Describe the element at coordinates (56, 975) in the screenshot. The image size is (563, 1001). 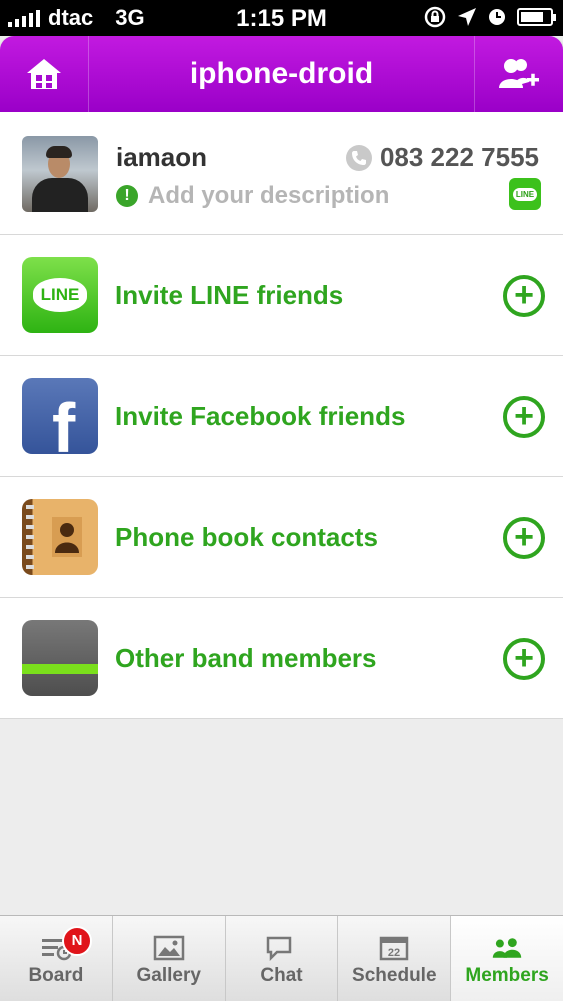
I see `tab-label: Board` at that location.